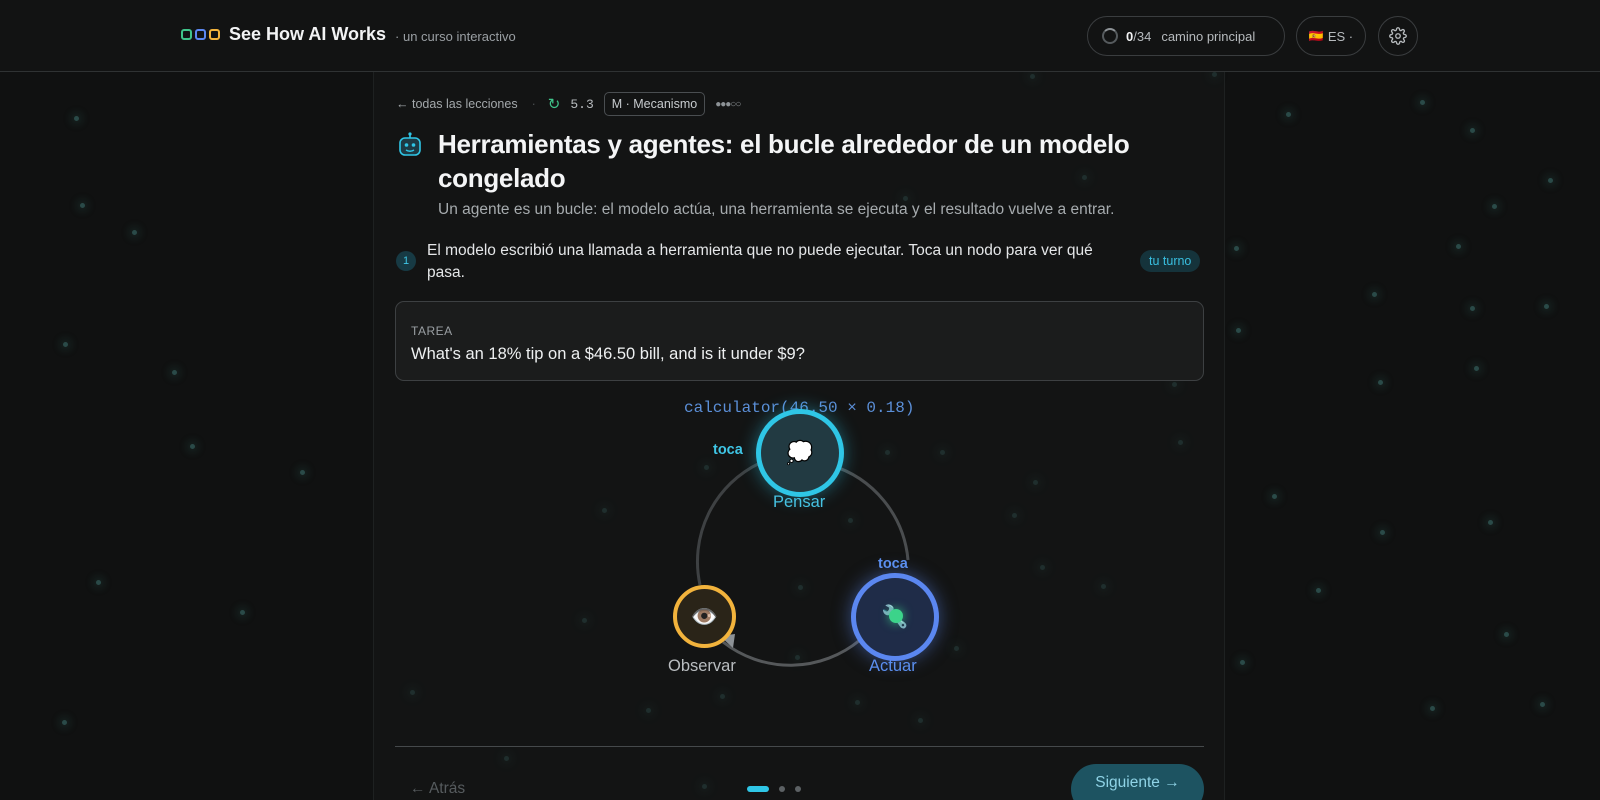  Describe the element at coordinates (728, 450) in the screenshot. I see `think-tap-hint: toca` at that location.